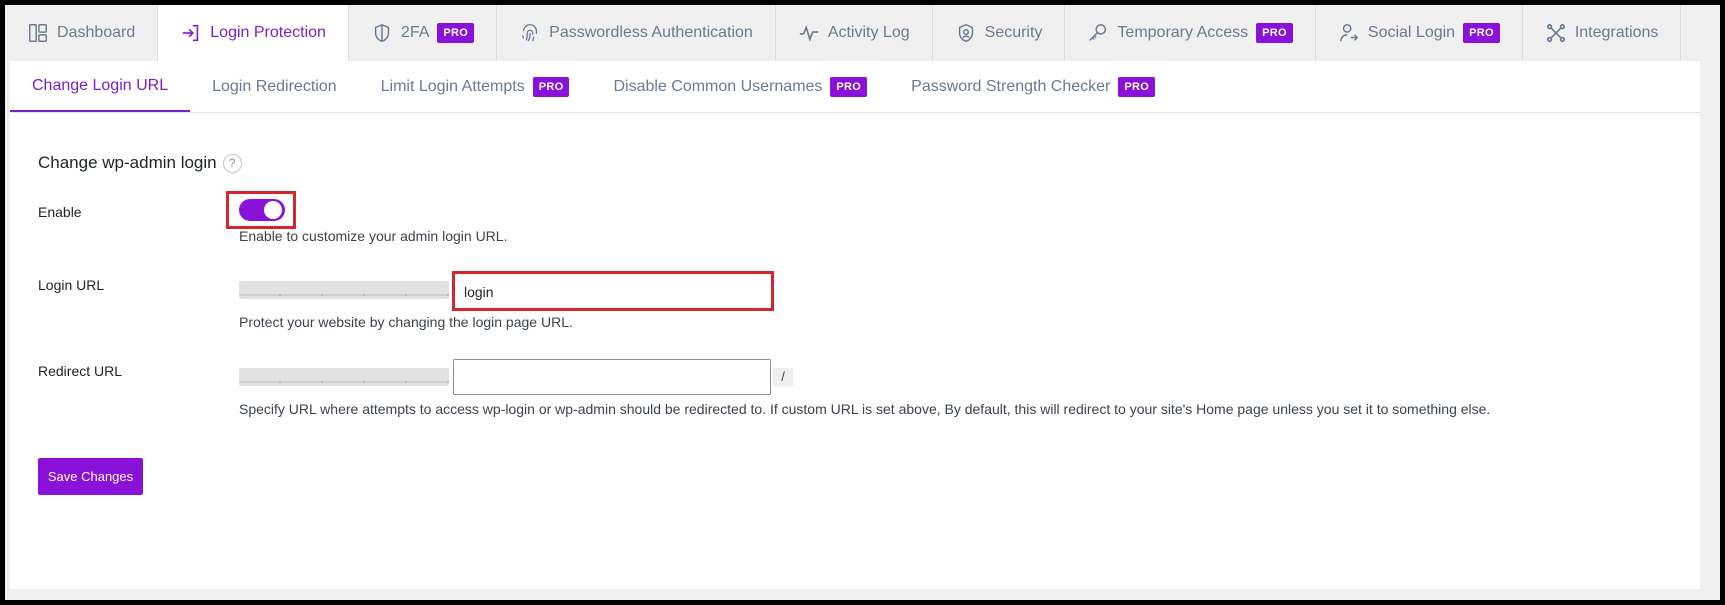 This screenshot has height=605, width=1725. I want to click on tab-activity-log: Activity Log, so click(854, 33).